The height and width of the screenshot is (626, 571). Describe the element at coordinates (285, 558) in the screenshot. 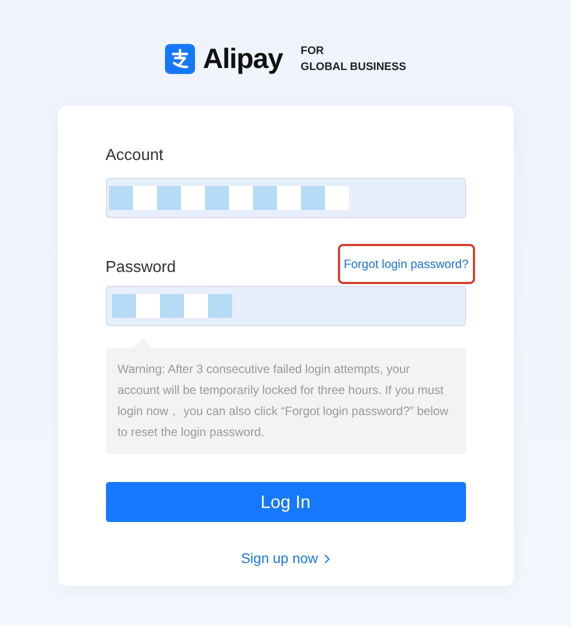

I see `signup-link: Sign up now` at that location.